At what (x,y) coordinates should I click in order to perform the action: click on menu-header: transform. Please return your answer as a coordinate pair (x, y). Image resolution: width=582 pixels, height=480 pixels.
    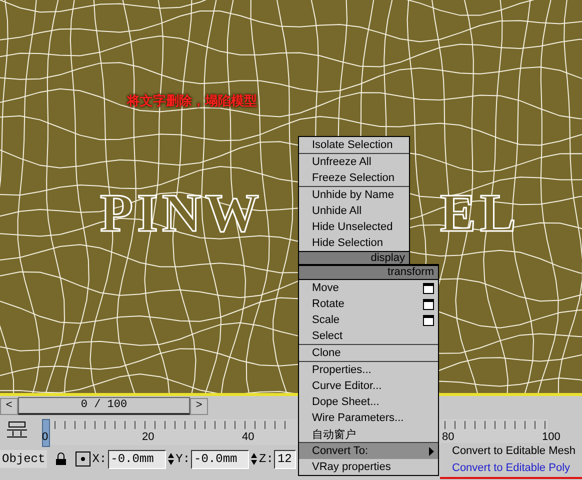
    Looking at the image, I should click on (368, 272).